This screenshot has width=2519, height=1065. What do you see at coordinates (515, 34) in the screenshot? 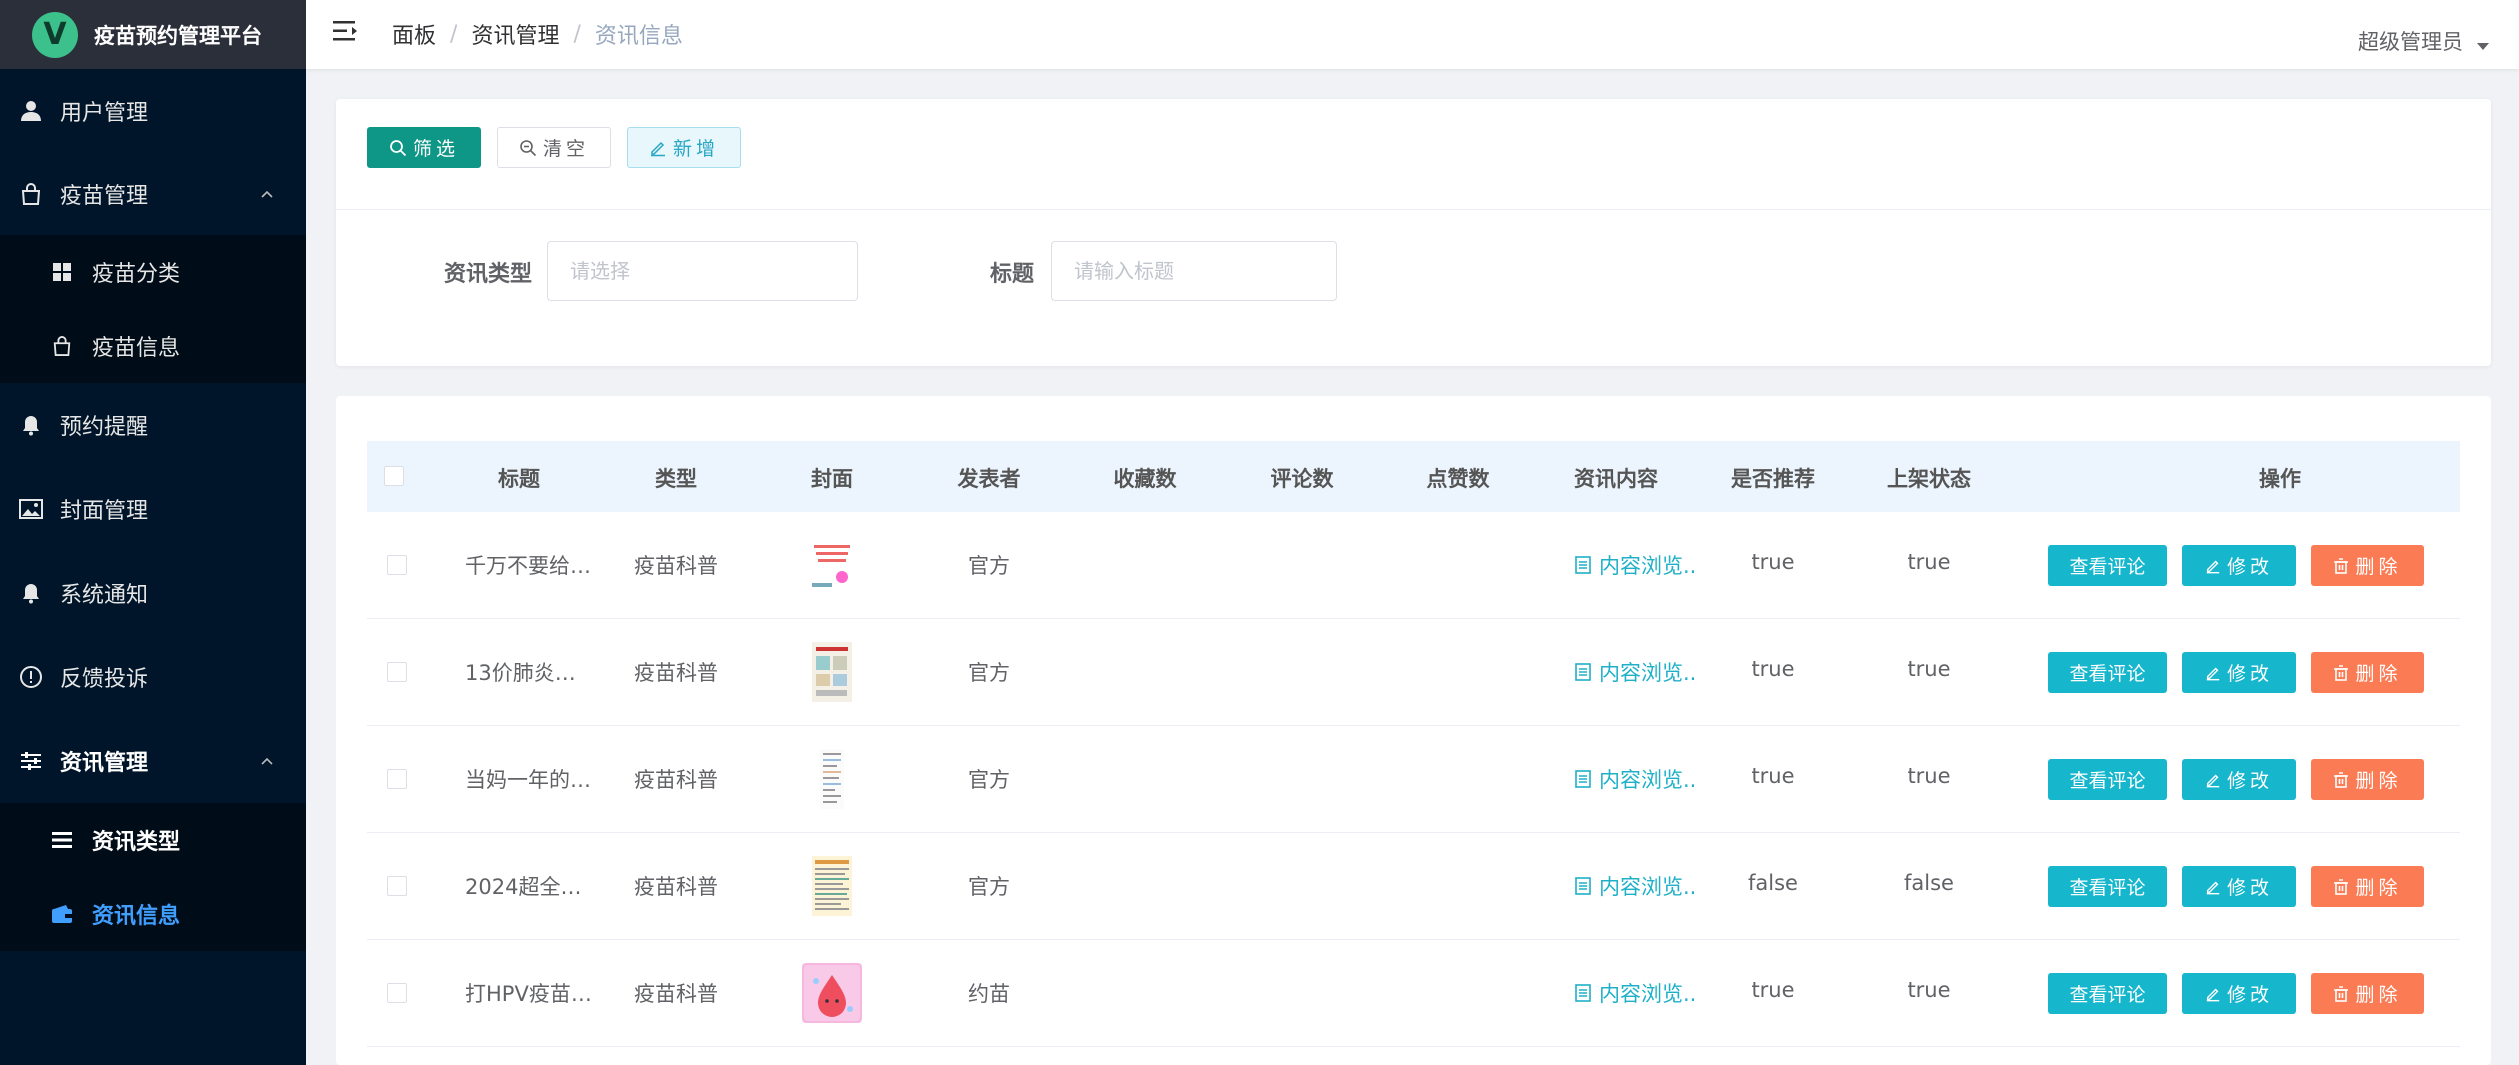
I see `breadcrumb-news-mgmt: 资讯管理` at bounding box center [515, 34].